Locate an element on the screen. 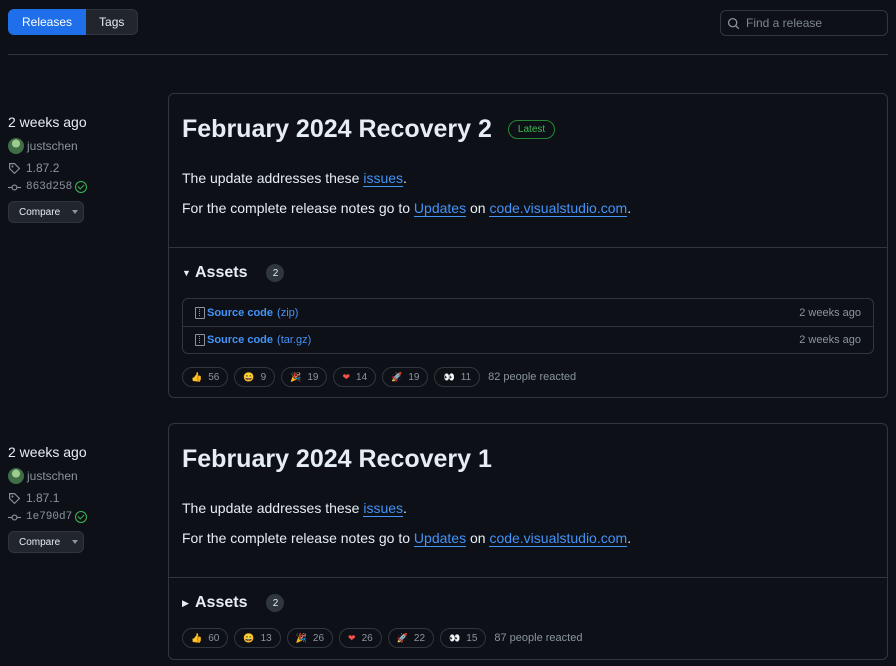  reaction-heart: ❤ 26 is located at coordinates (360, 638).